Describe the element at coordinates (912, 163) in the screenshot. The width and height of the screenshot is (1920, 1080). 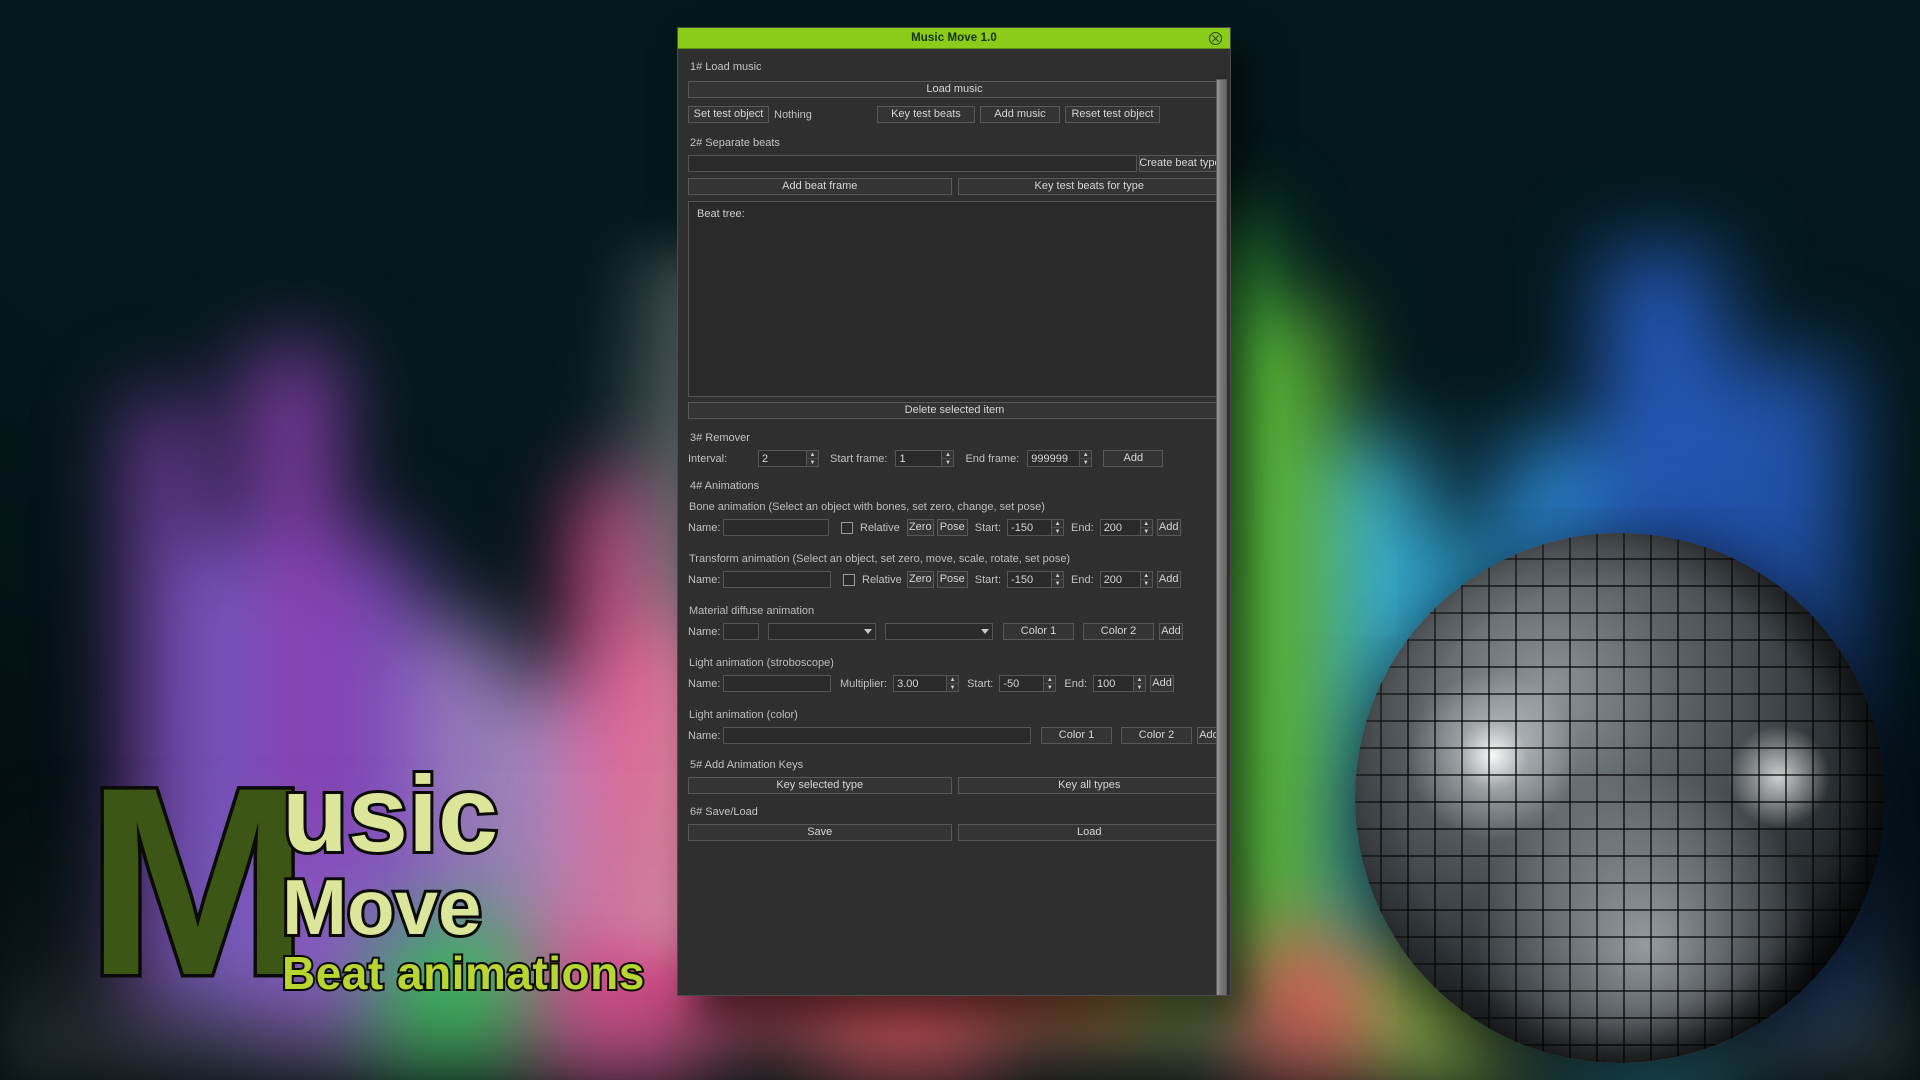
I see `beat-type-name-input` at that location.